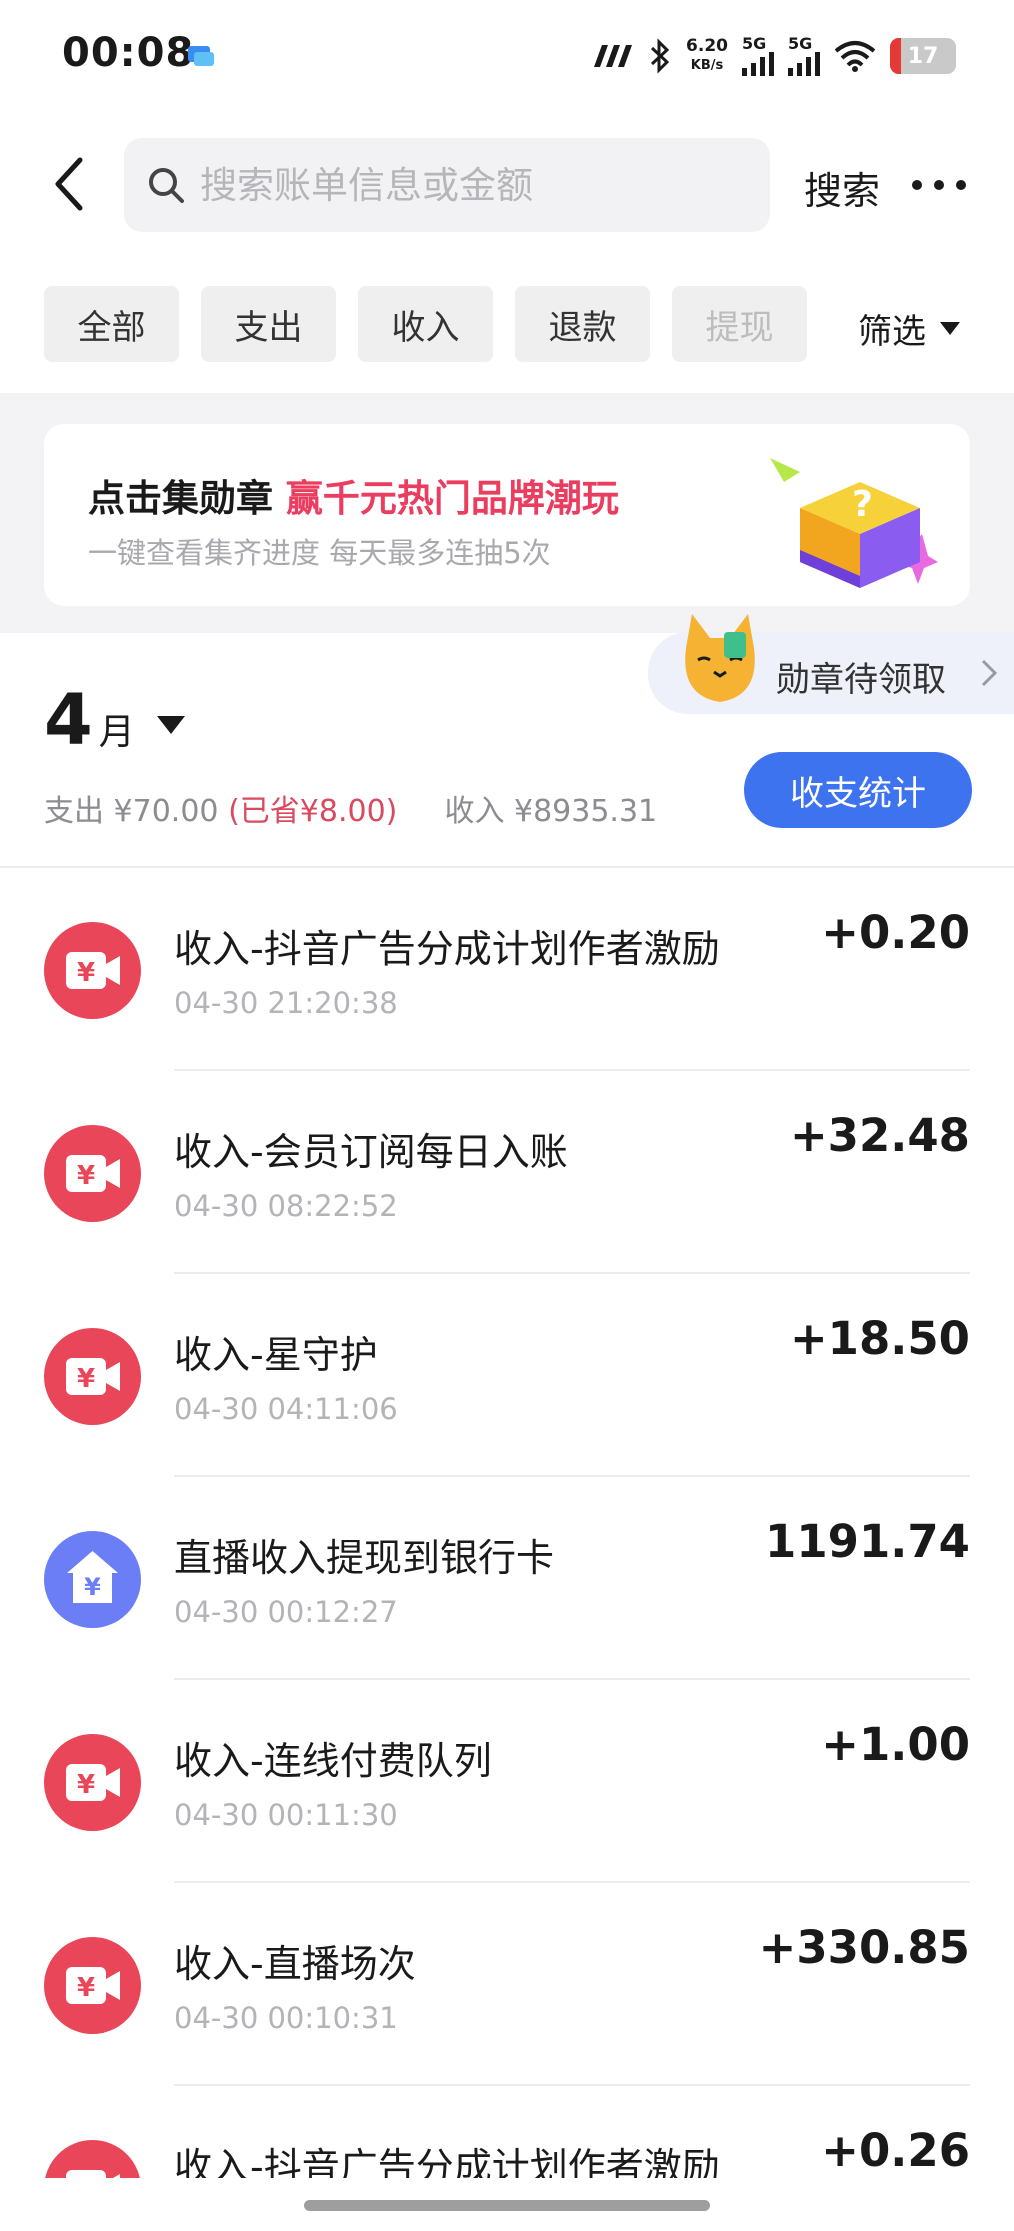 The height and width of the screenshot is (2231, 1014). I want to click on transaction-amount: +330.85, so click(864, 1947).